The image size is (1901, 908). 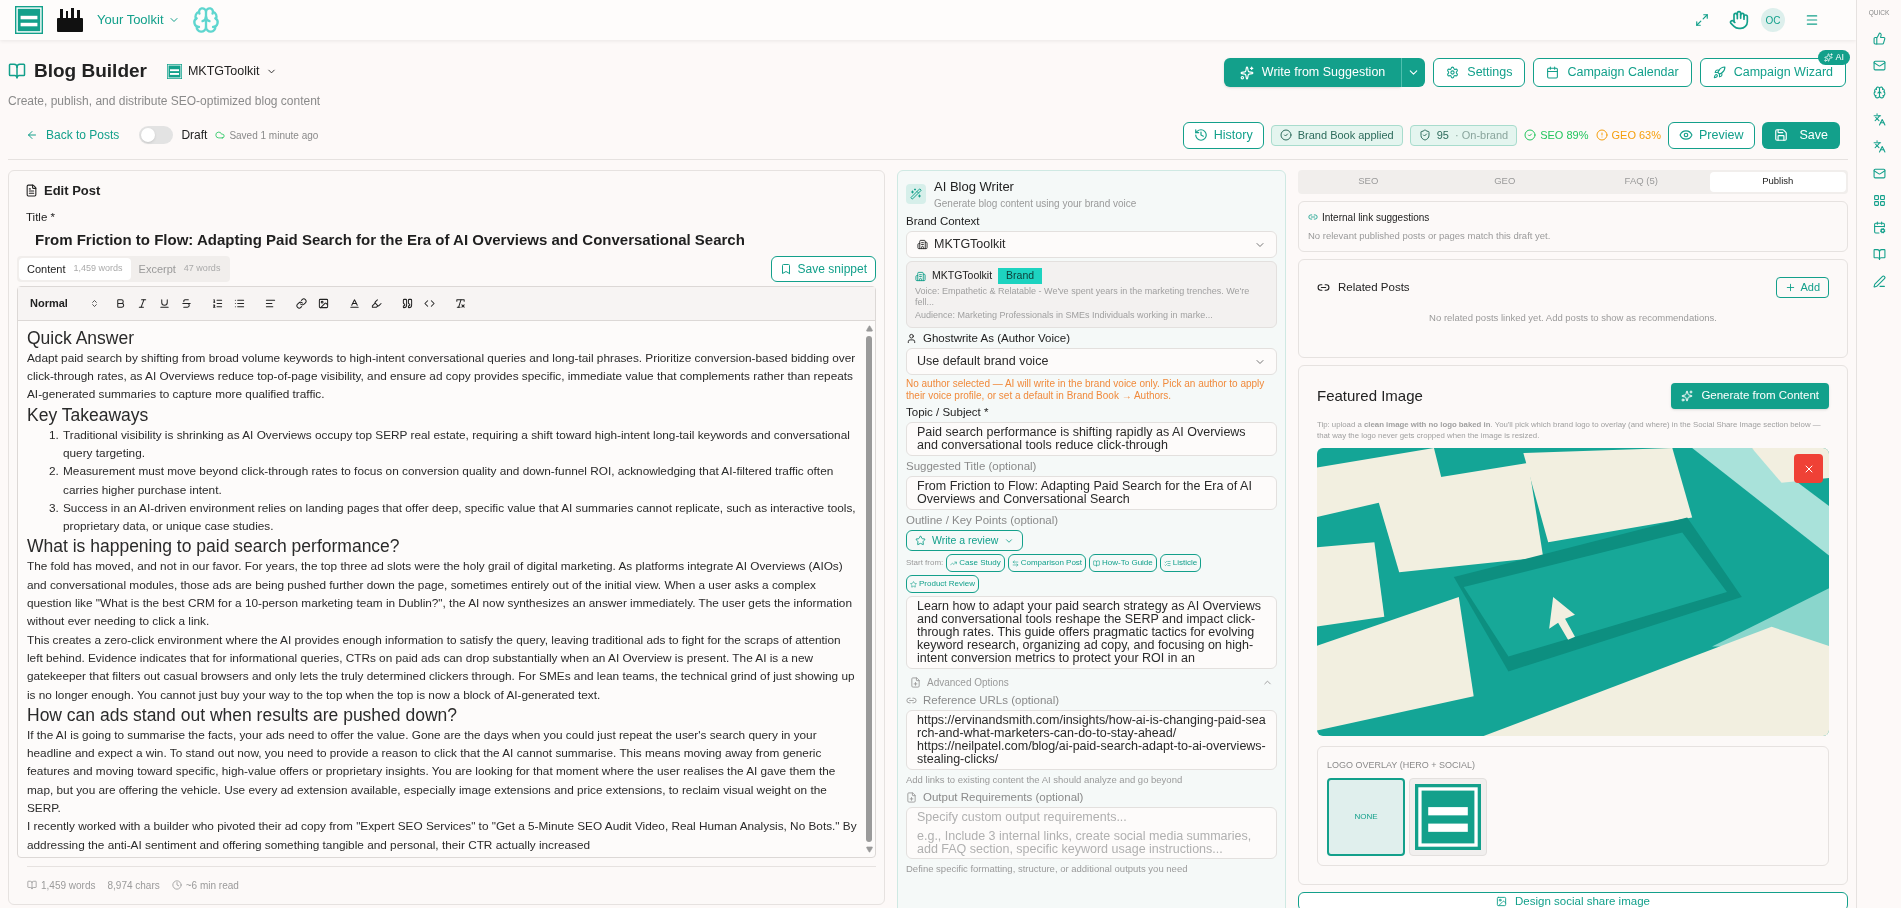 What do you see at coordinates (1366, 816) in the screenshot?
I see `no-logo-option: NONE` at bounding box center [1366, 816].